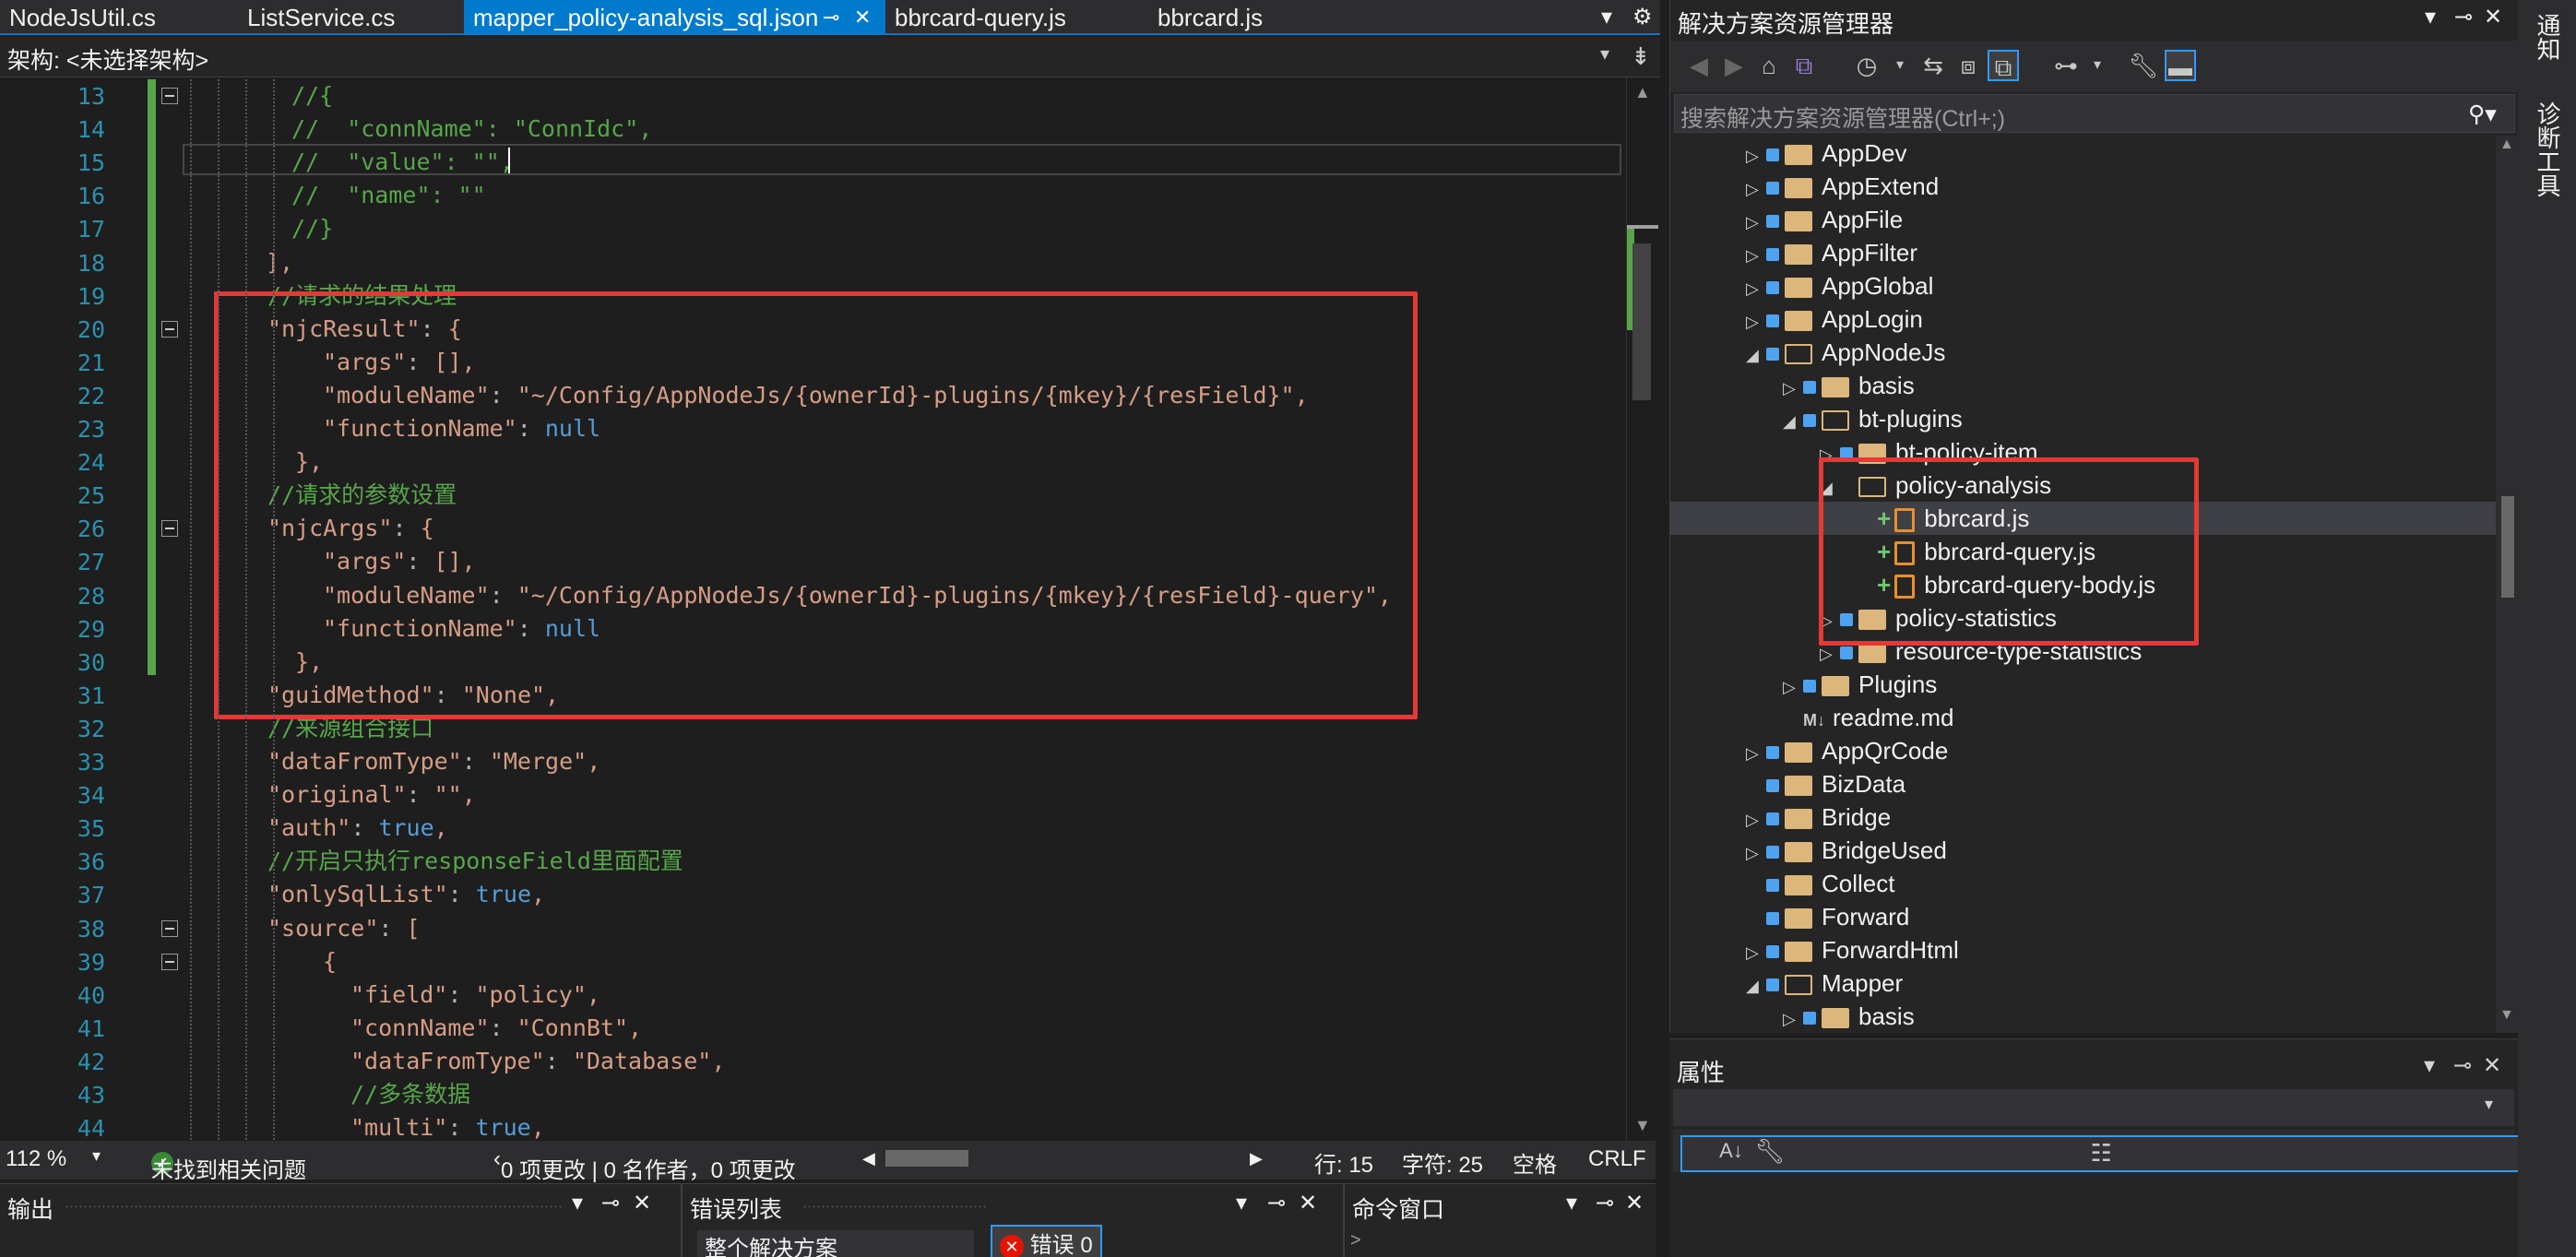 This screenshot has width=2576, height=1257. I want to click on tab-bbrcard: bbrcard.js, so click(1240, 17).